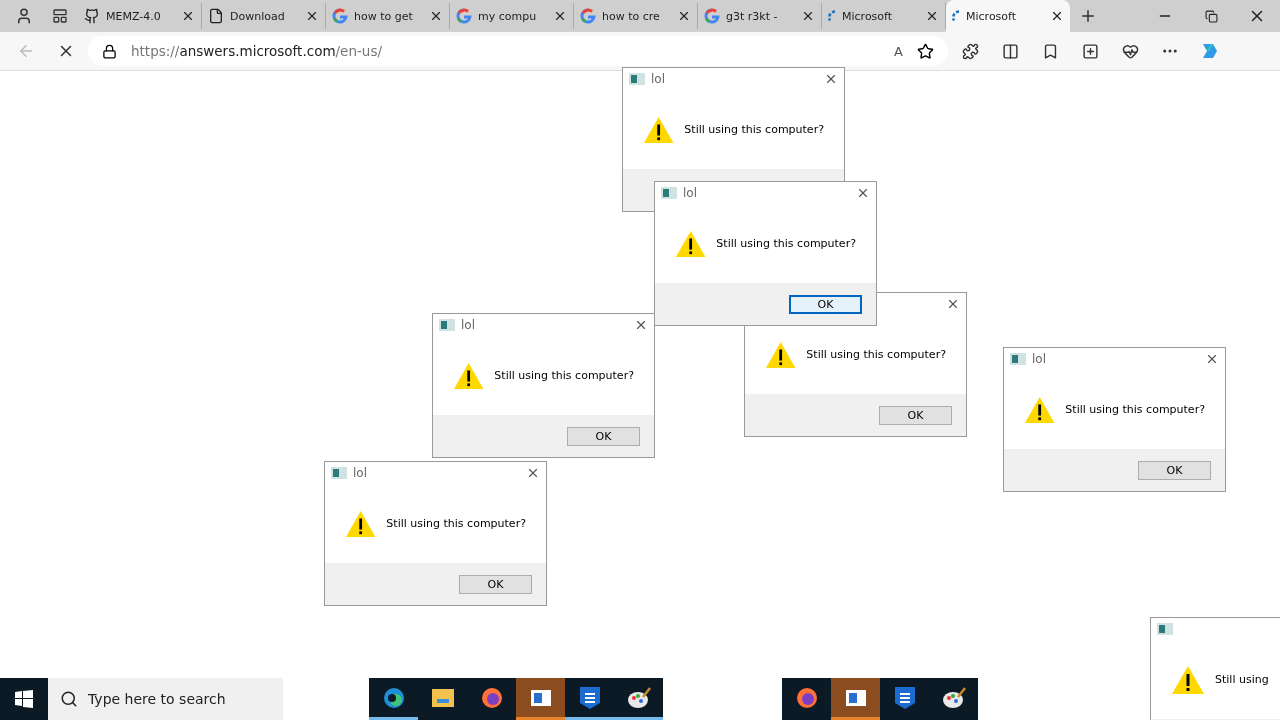 The width and height of the screenshot is (1280, 720). What do you see at coordinates (109, 51) in the screenshot?
I see `lock-icon` at bounding box center [109, 51].